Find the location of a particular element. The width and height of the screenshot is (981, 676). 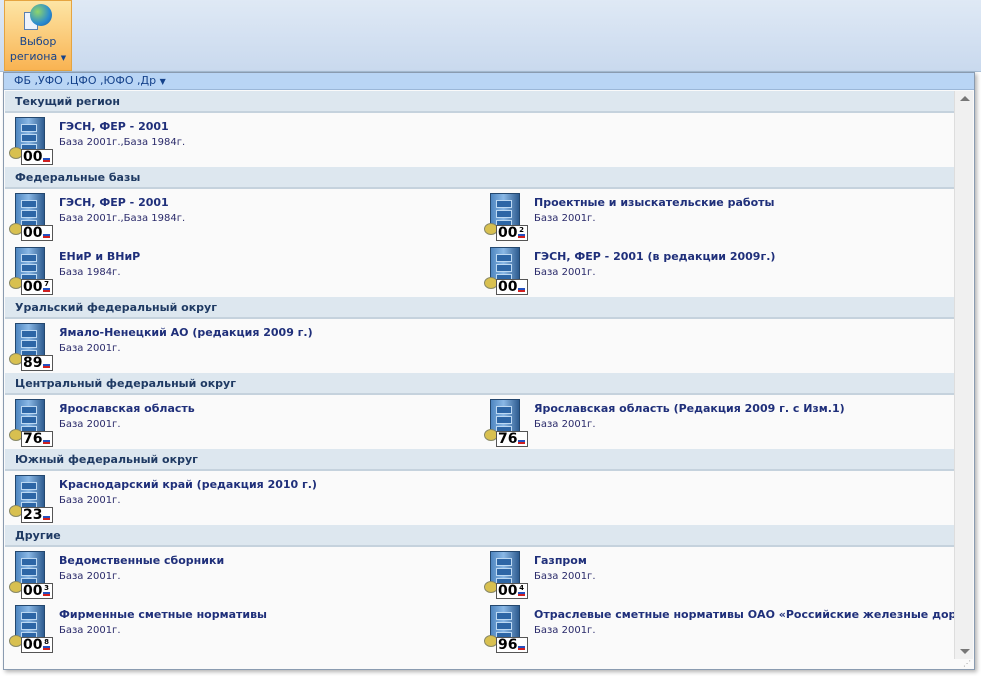

region-item: 00 4 Газпром База 2001г. is located at coordinates (717, 574).